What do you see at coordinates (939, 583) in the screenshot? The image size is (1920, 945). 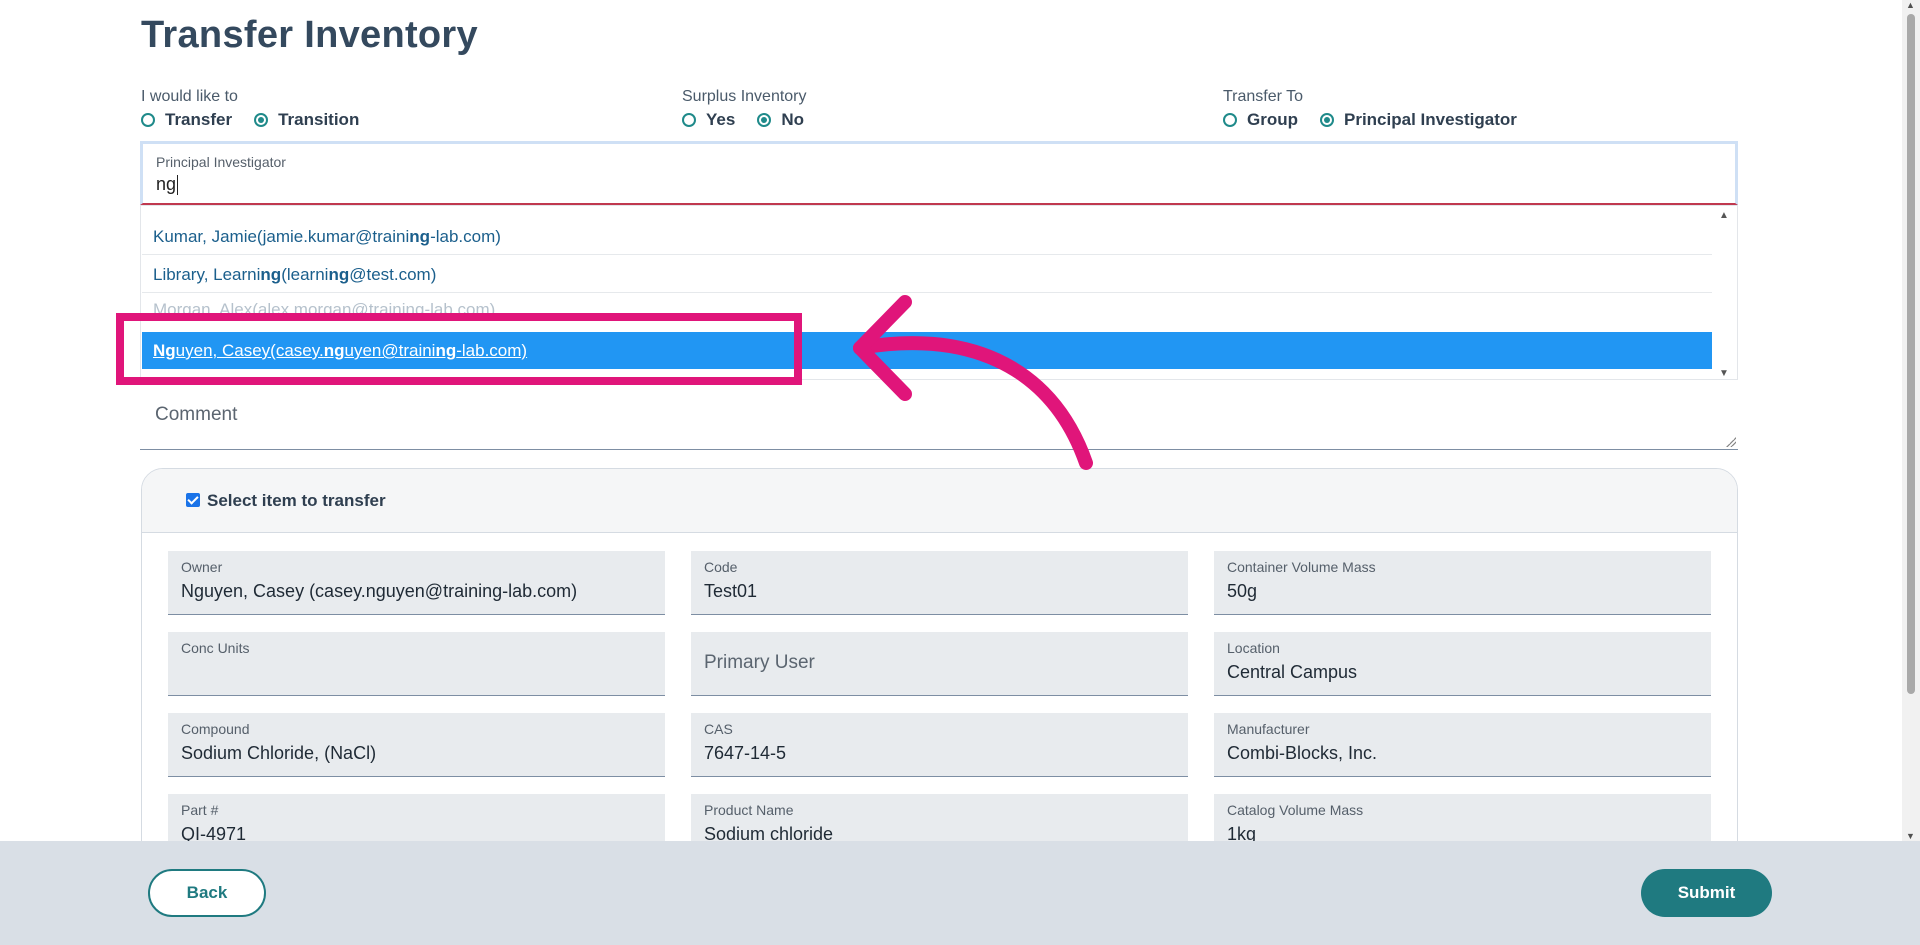 I see `code-field: Code Test01` at bounding box center [939, 583].